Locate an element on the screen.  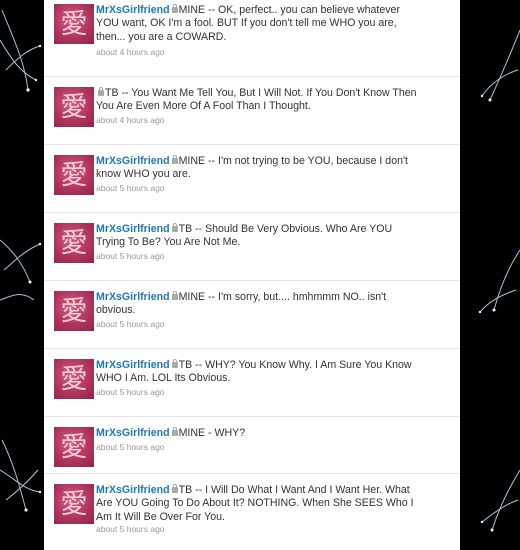
background-left is located at coordinates (22, 275).